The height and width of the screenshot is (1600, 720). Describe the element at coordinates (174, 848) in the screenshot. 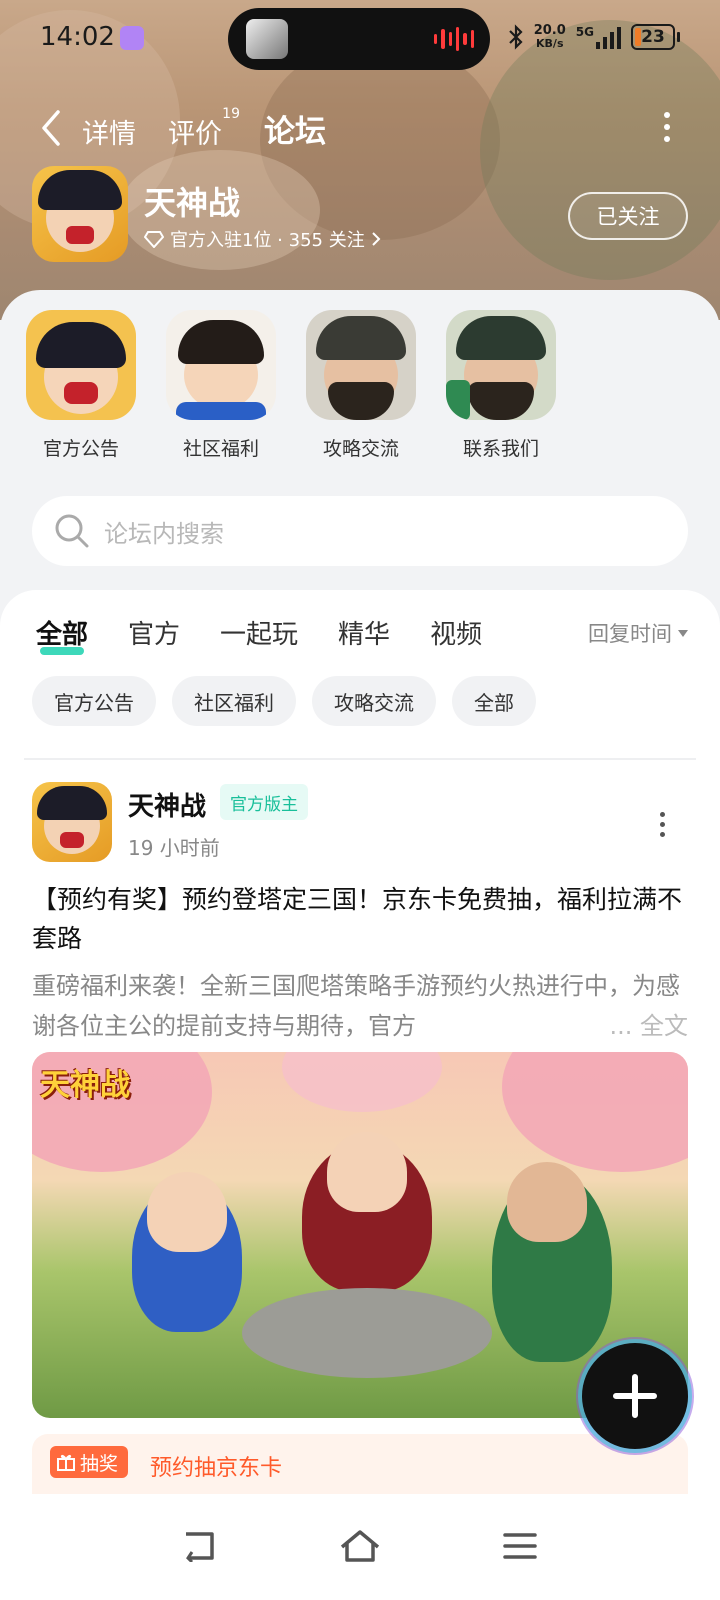

I see `post-time: 19 小时前` at that location.